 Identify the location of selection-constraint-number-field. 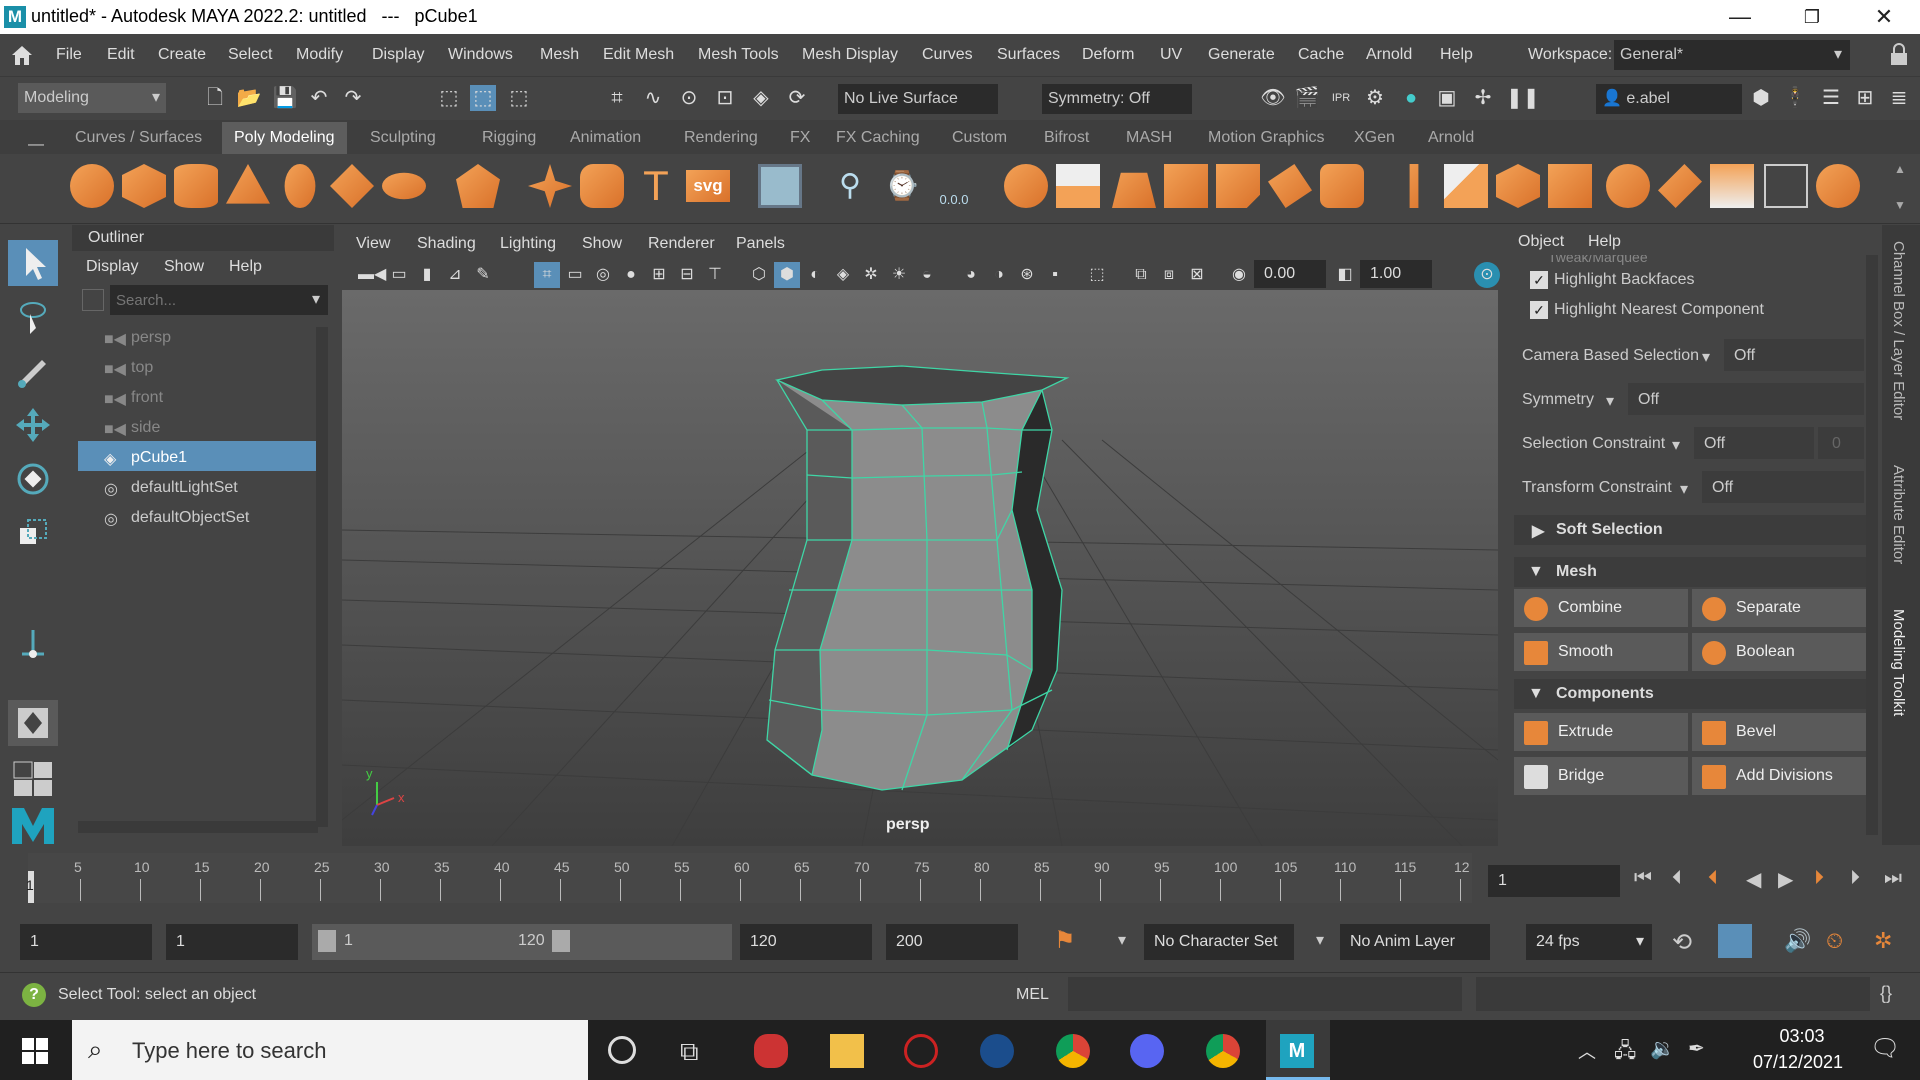
(1841, 443).